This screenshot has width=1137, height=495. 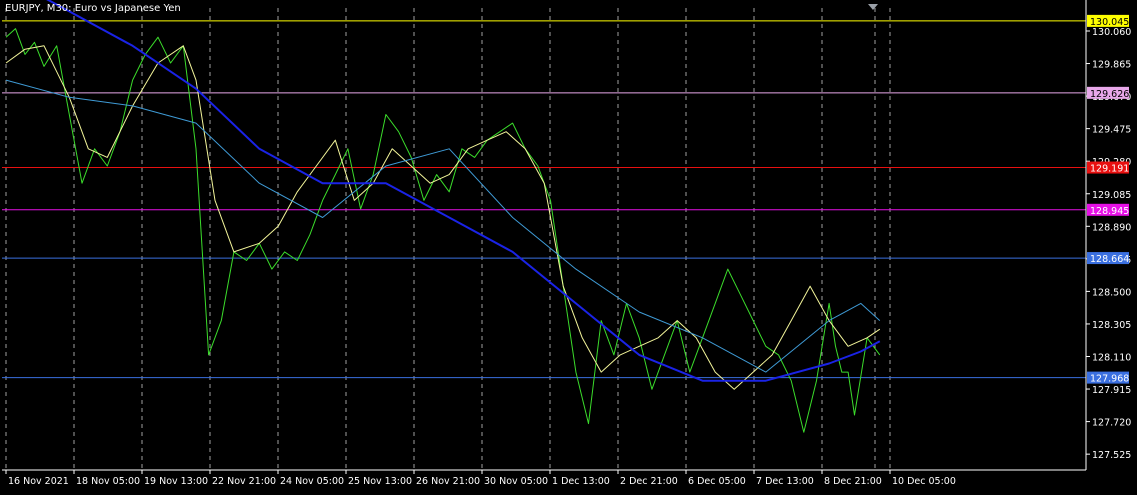 What do you see at coordinates (1111, 423) in the screenshot?
I see `y-tick-label: 127.720` at bounding box center [1111, 423].